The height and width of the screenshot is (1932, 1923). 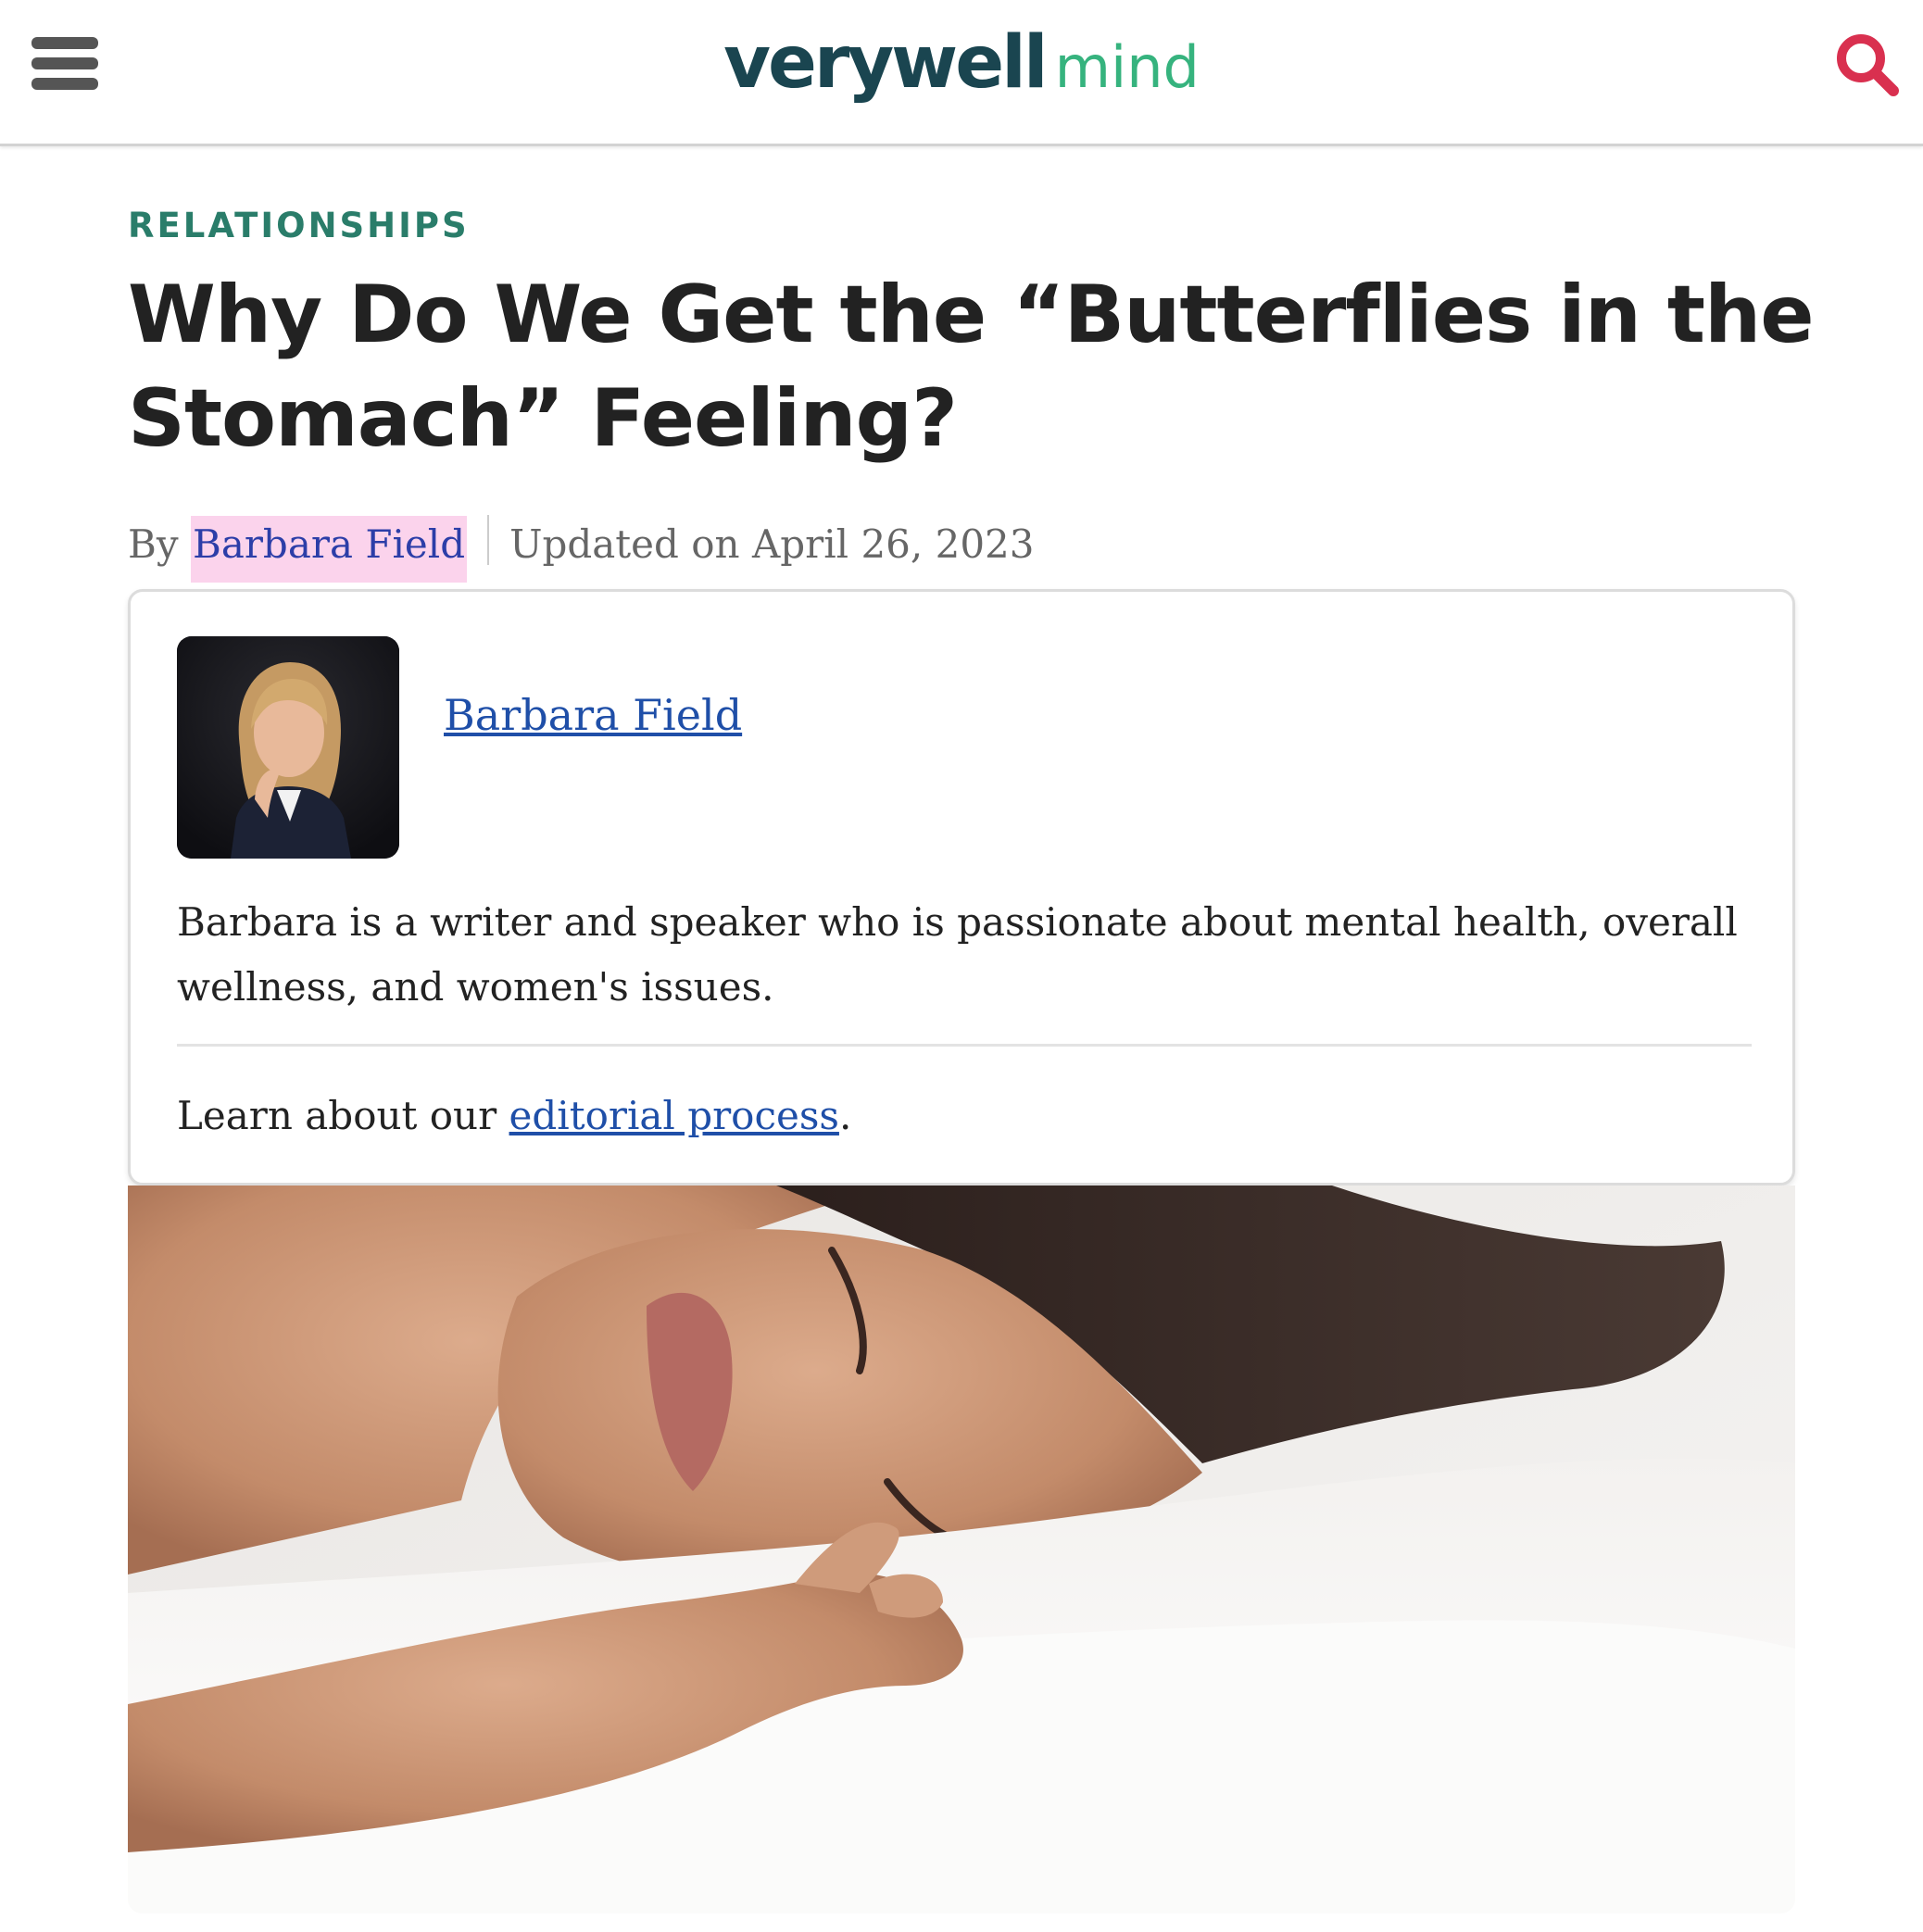 I want to click on category-link: RELATIONSHIPS, so click(x=299, y=225).